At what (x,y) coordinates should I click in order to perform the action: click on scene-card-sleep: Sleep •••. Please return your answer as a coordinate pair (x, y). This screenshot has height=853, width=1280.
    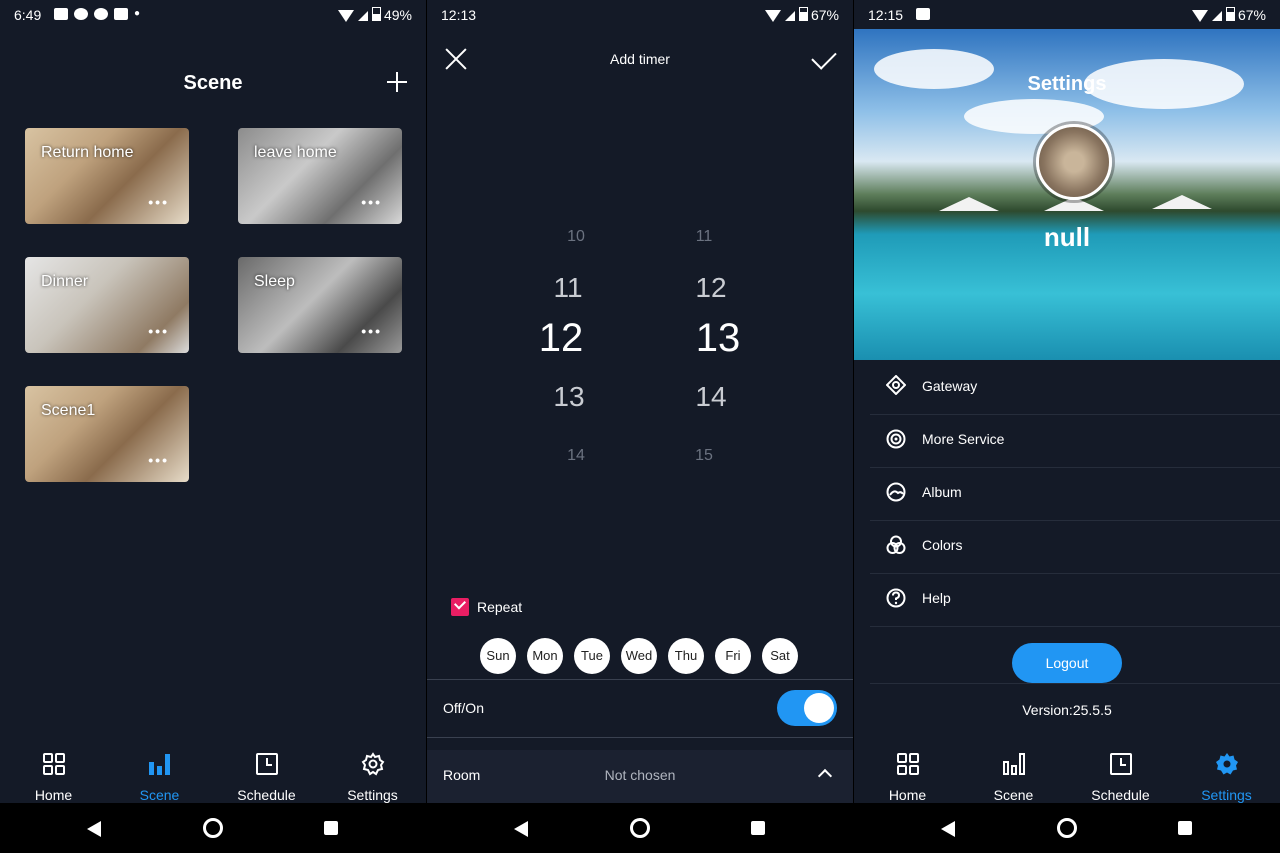
    Looking at the image, I should click on (320, 305).